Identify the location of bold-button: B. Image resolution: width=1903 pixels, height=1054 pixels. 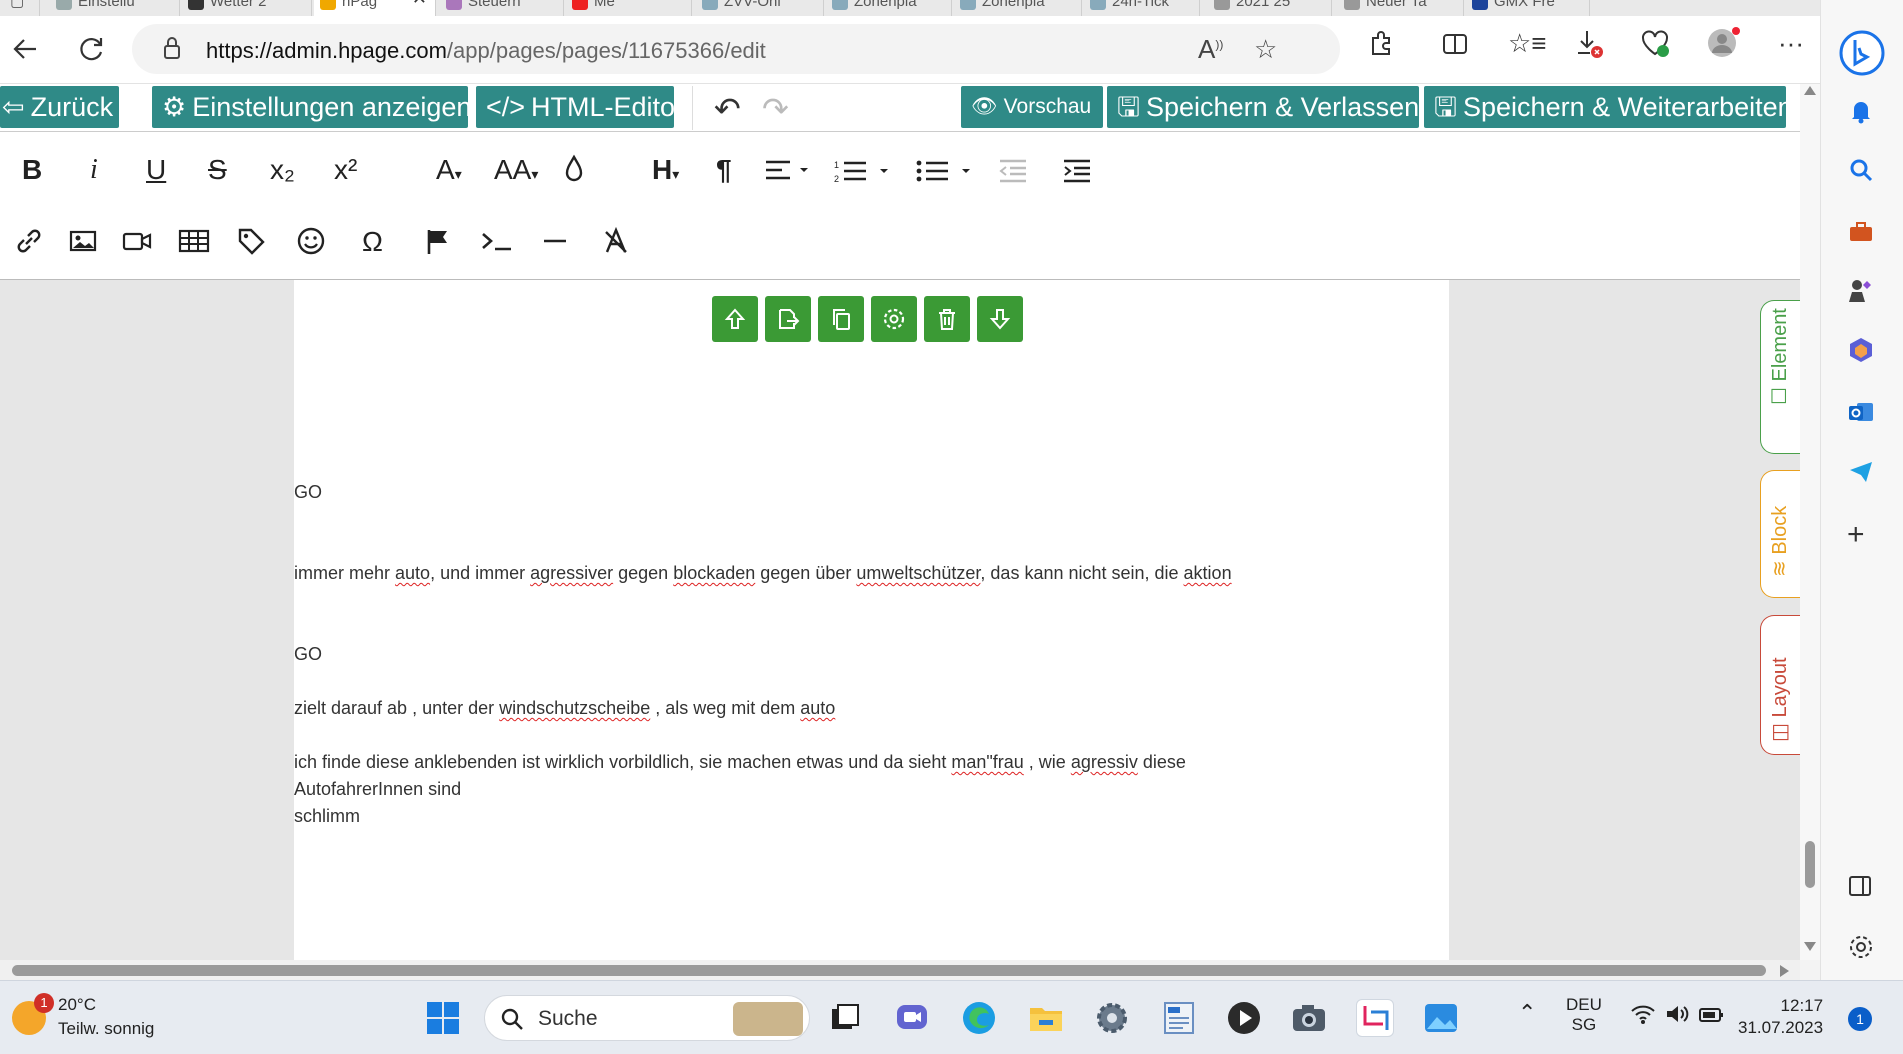
(32, 170).